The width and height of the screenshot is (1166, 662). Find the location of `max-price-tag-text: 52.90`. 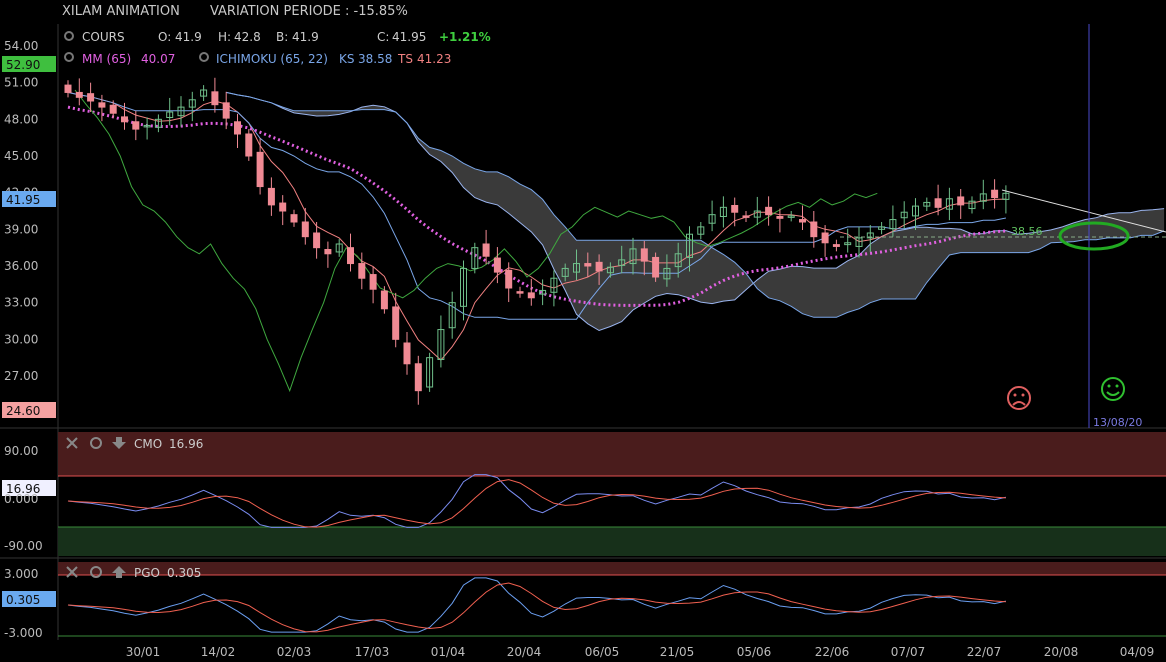

max-price-tag-text: 52.90 is located at coordinates (23, 65).